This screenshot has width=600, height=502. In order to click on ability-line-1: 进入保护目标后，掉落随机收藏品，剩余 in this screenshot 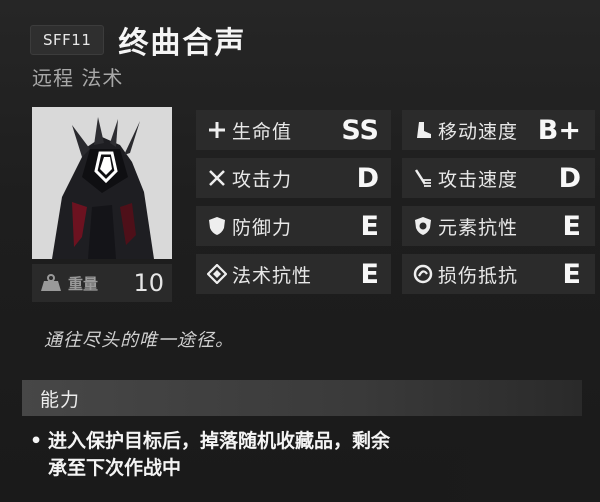, I will do `click(219, 441)`.